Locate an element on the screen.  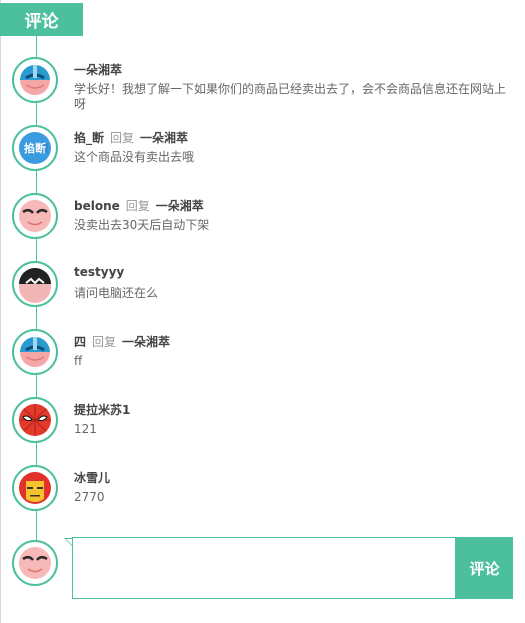
comment-author: belone is located at coordinates (97, 206).